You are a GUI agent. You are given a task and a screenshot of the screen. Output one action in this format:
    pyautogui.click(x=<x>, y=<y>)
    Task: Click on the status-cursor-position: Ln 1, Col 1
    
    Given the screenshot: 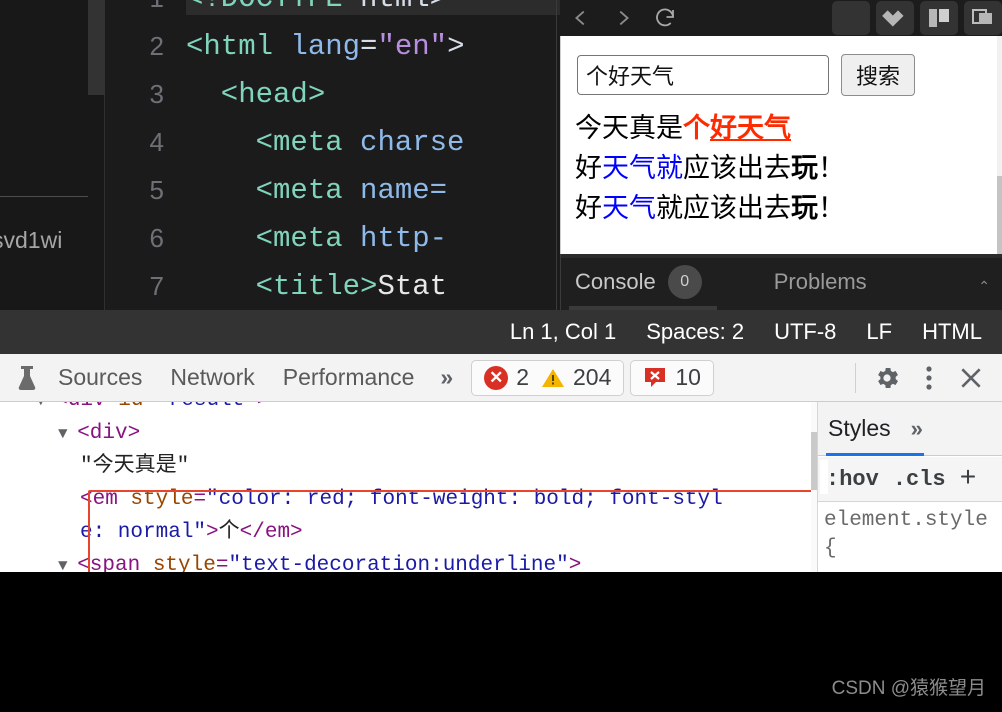 What is the action you would take?
    pyautogui.click(x=563, y=332)
    